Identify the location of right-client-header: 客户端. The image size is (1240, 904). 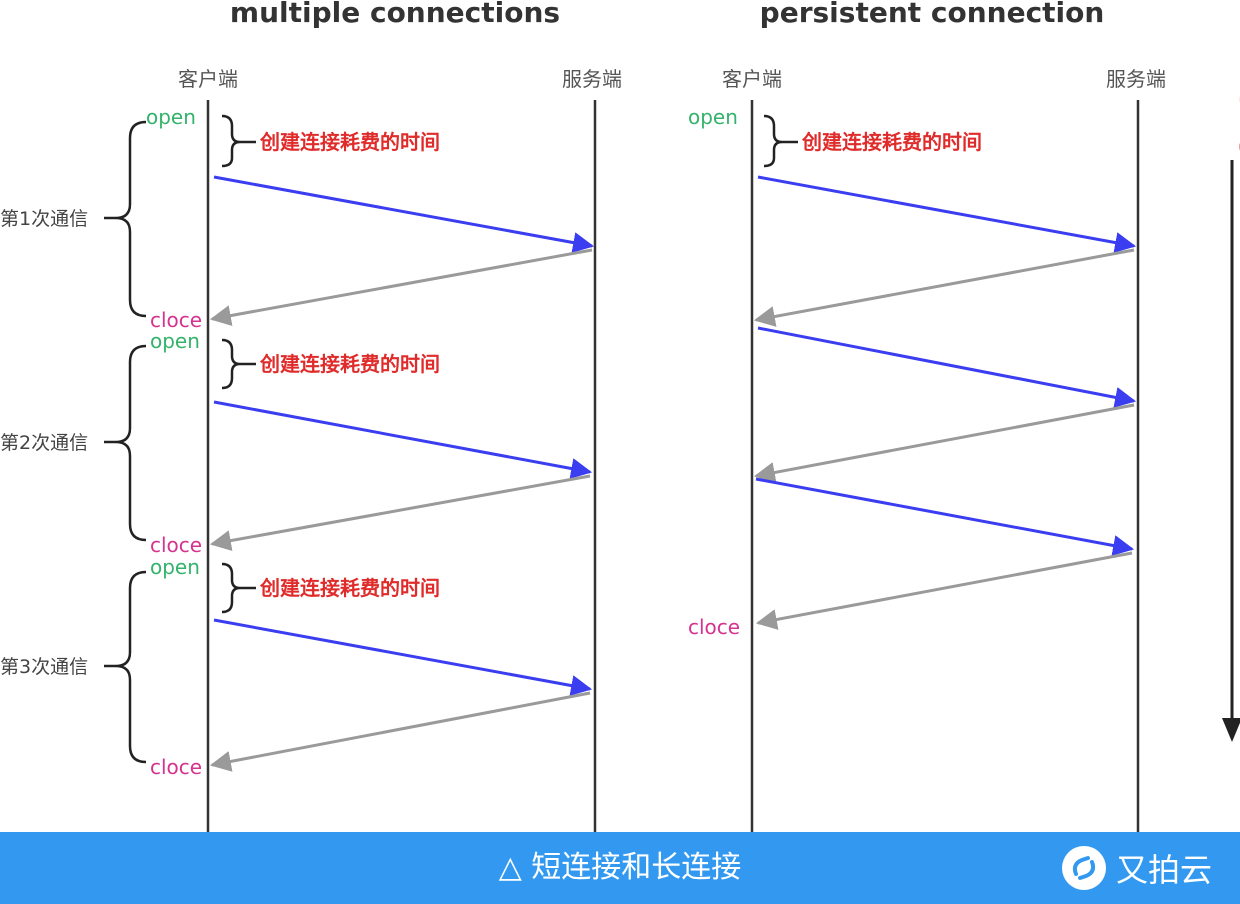
(752, 79).